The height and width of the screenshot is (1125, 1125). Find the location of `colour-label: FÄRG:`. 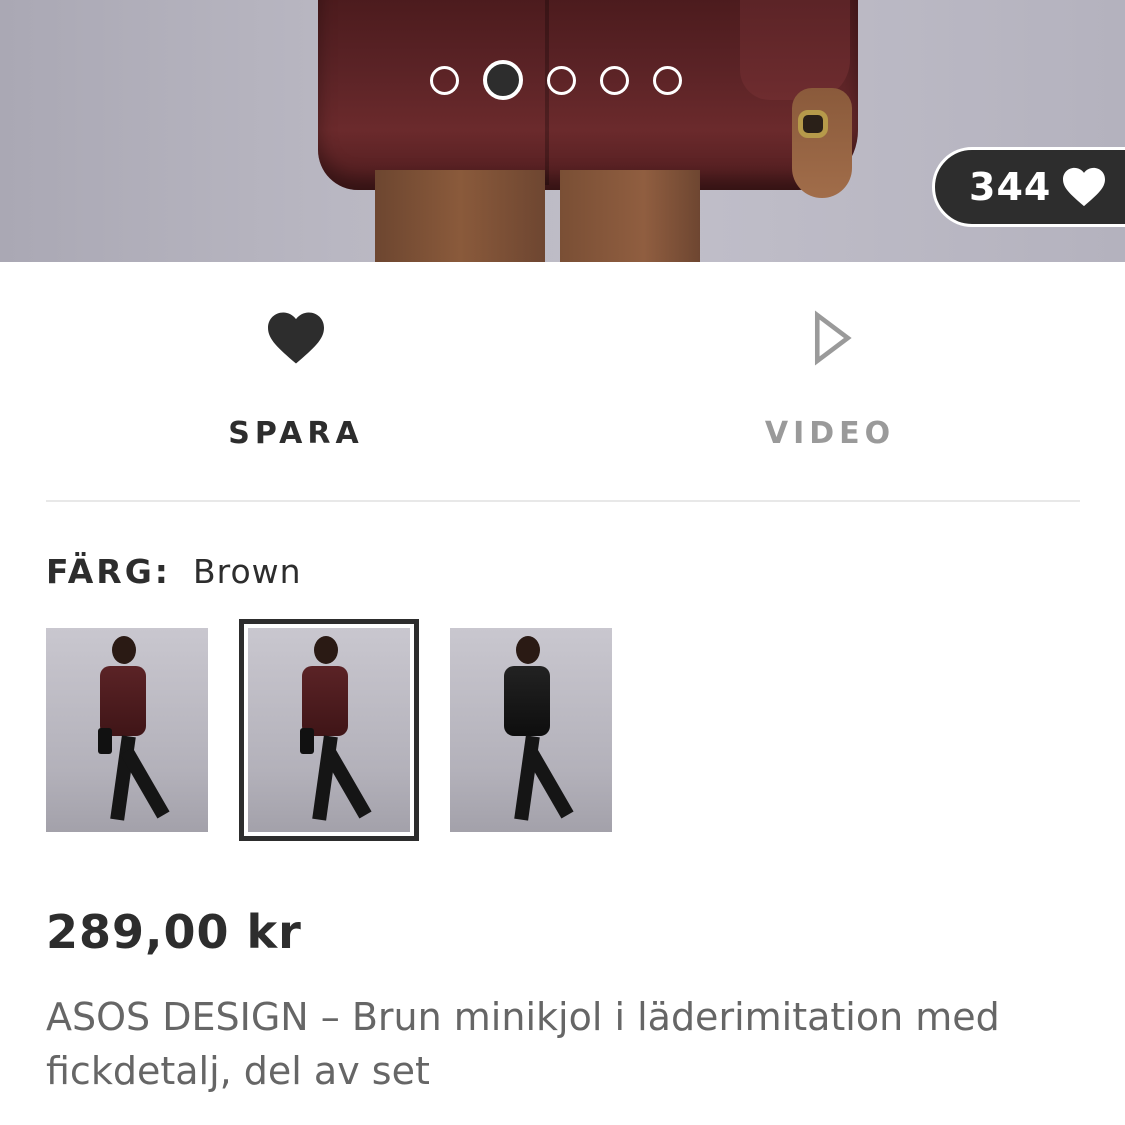

colour-label: FÄRG: is located at coordinates (108, 571).